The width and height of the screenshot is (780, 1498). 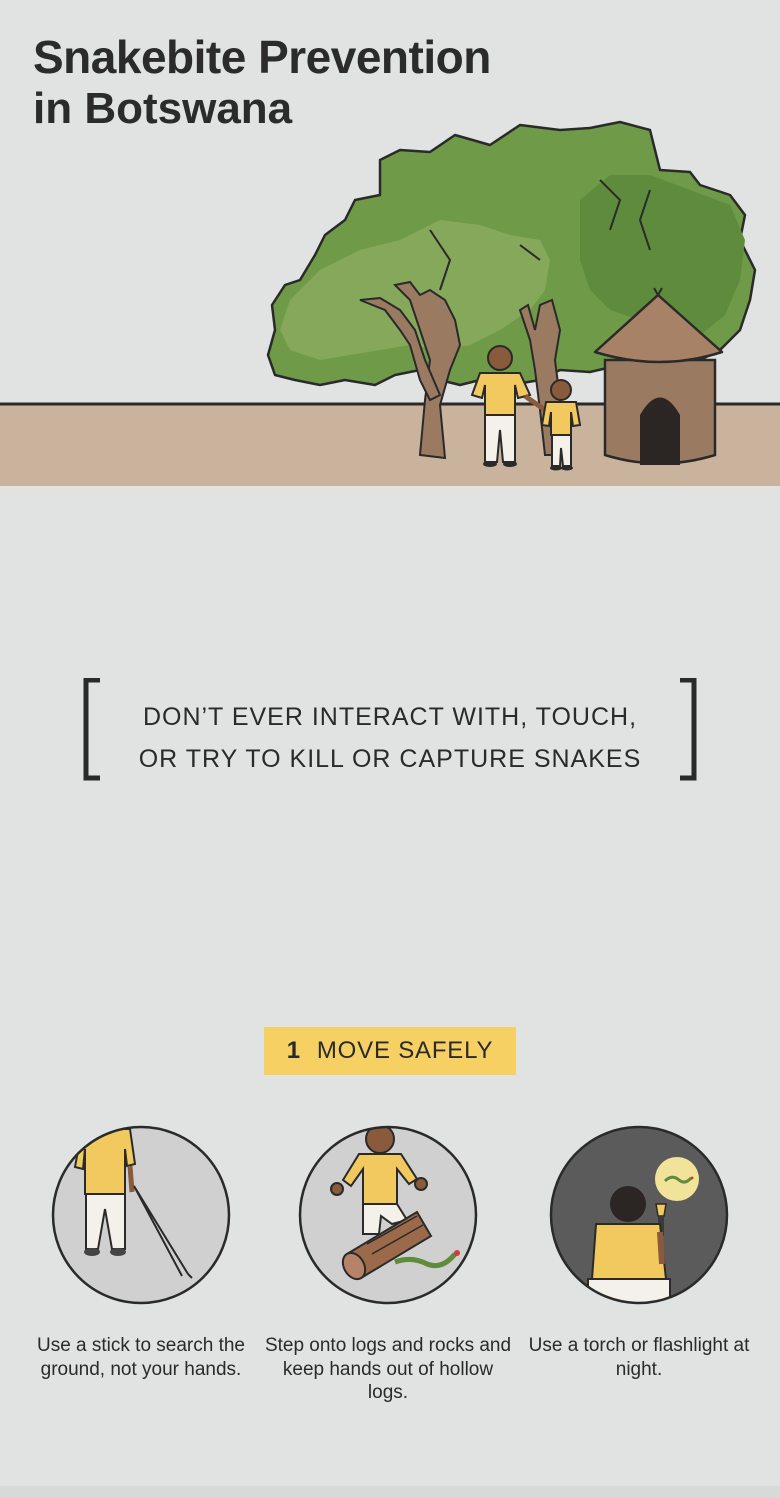 I want to click on title-line-1: Snakebite Prevention, so click(x=262, y=57).